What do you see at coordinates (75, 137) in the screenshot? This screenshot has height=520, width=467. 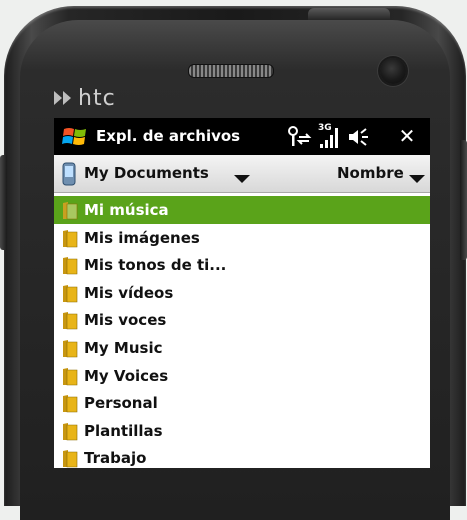 I see `windows-start-icon` at bounding box center [75, 137].